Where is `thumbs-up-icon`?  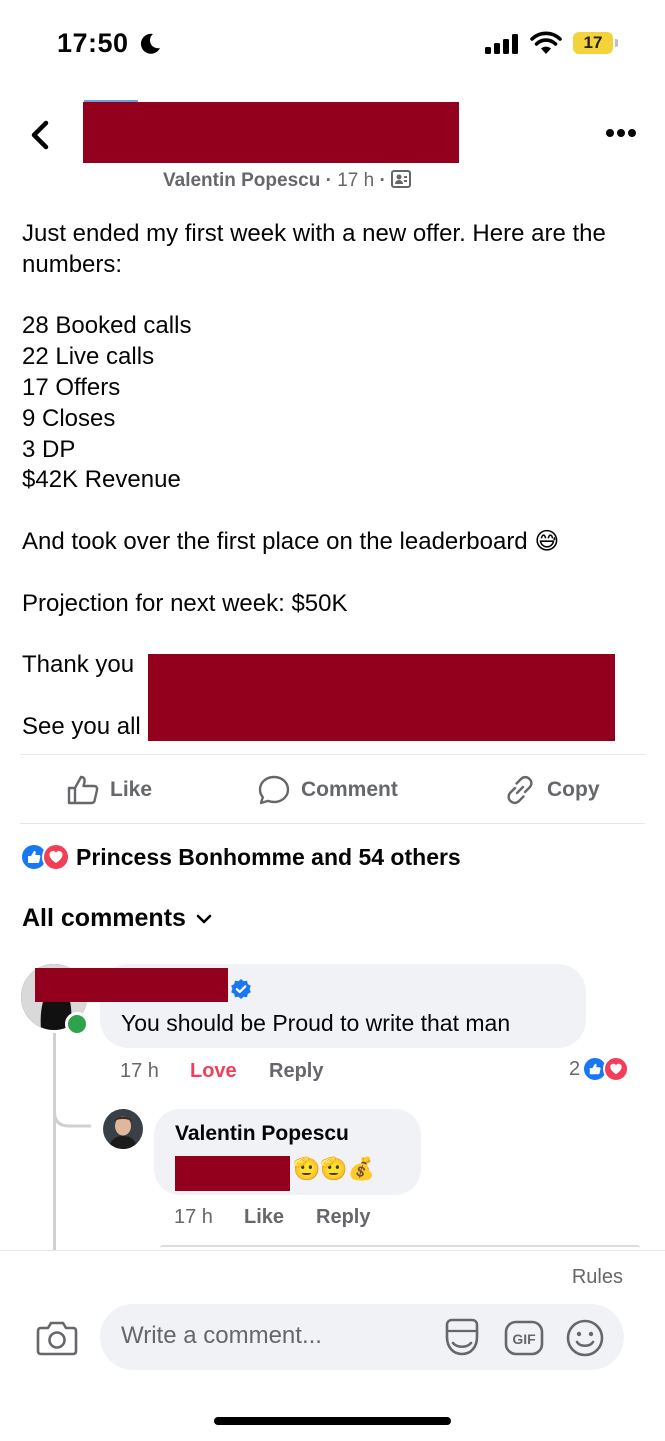
thumbs-up-icon is located at coordinates (83, 790).